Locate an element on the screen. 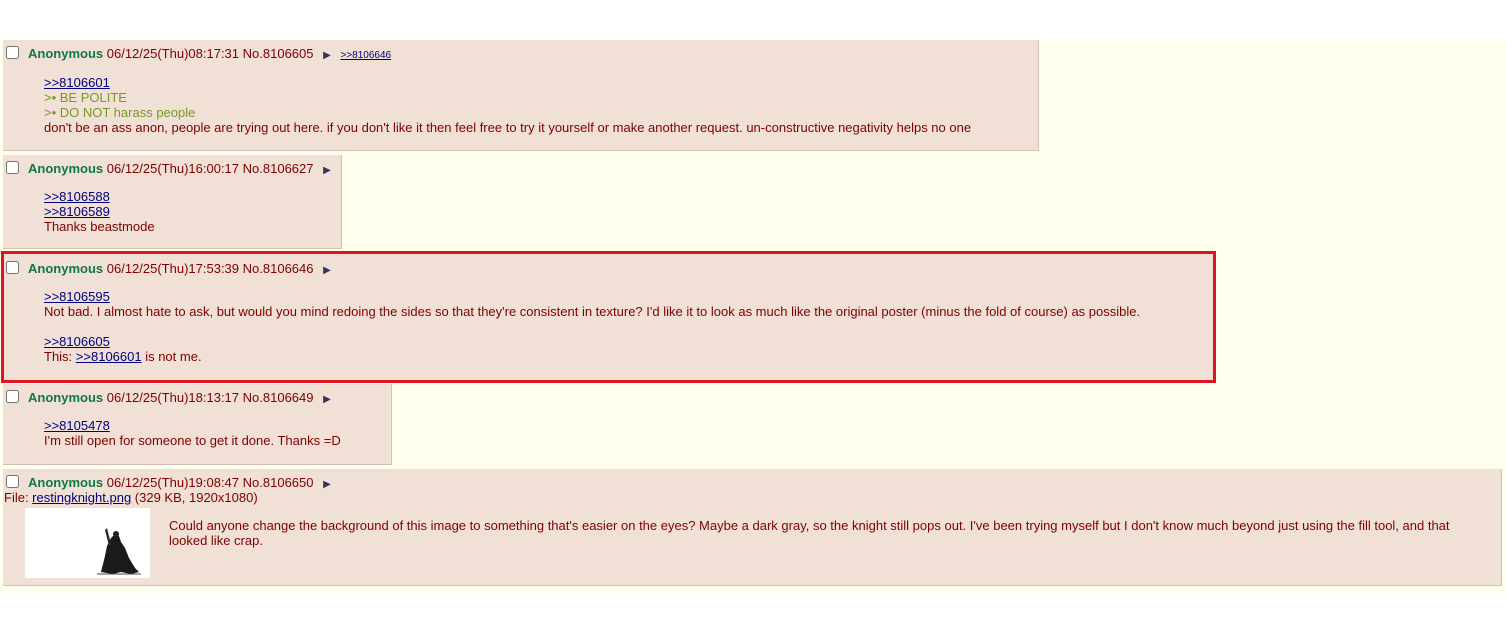 The width and height of the screenshot is (1506, 640). post-message: >>8106588 >>8106589 Thanks beastmode is located at coordinates (99, 211).